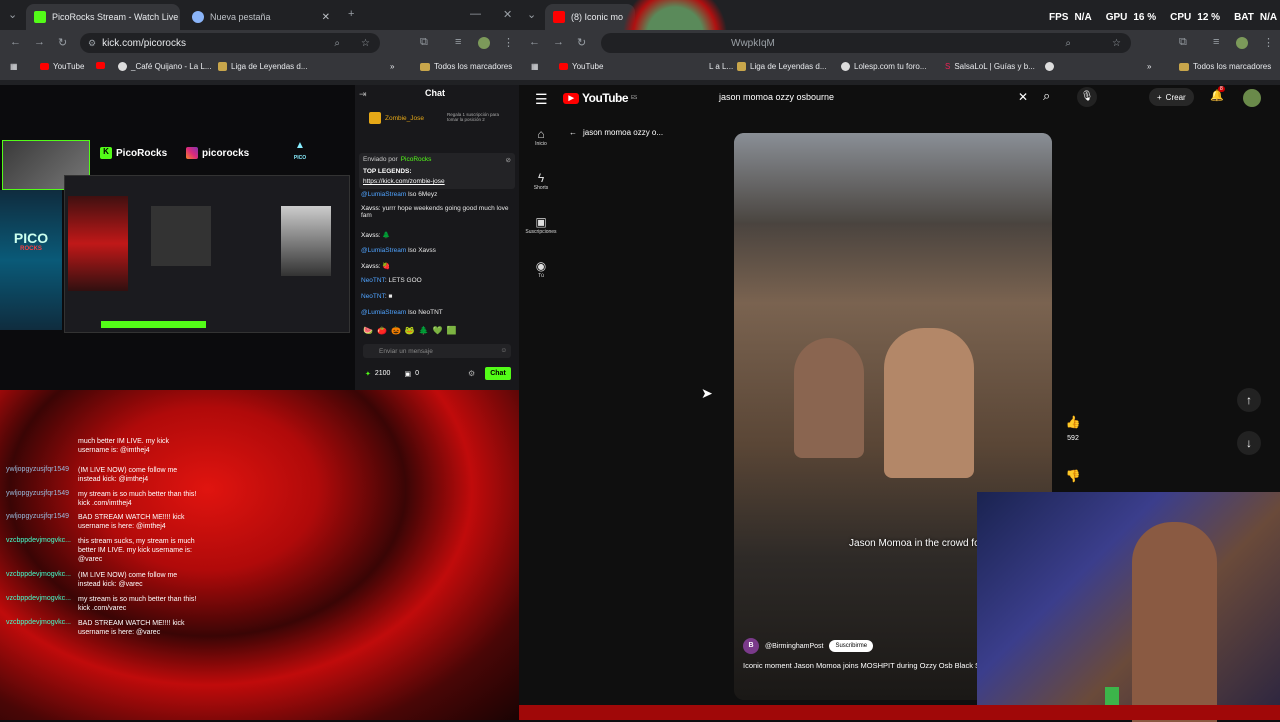 The image size is (1280, 722). Describe the element at coordinates (1249, 400) in the screenshot. I see `previous-short-button: ↑` at that location.